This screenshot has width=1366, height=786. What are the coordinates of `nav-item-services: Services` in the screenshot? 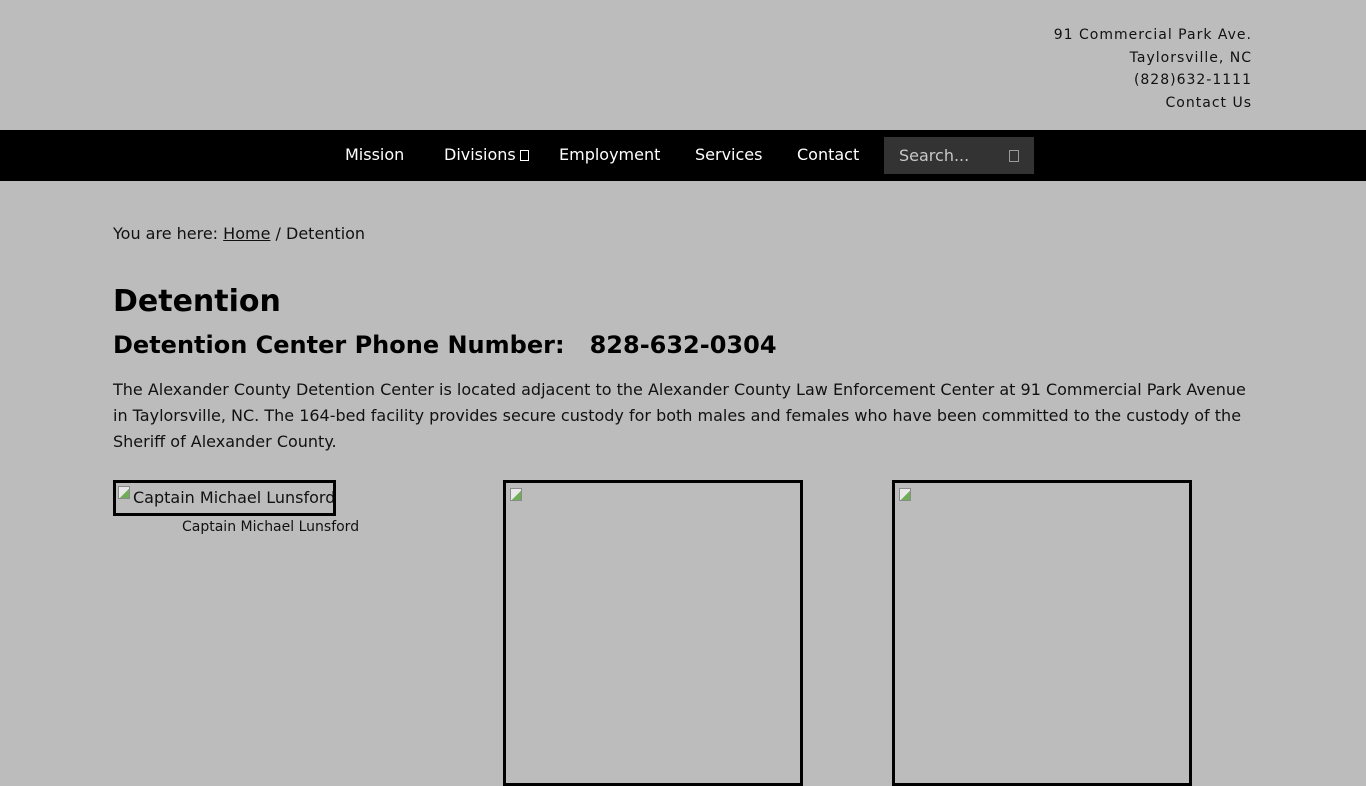 It's located at (728, 155).